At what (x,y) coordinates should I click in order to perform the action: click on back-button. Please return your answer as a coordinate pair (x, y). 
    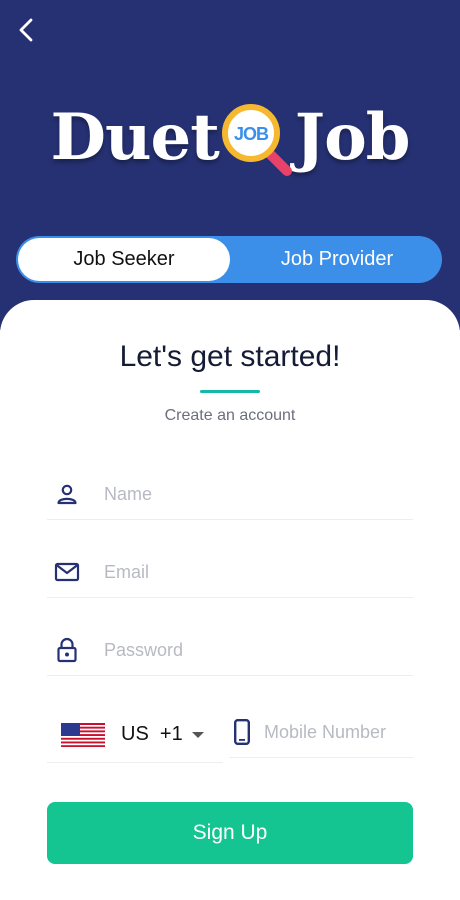
    Looking at the image, I should click on (26, 30).